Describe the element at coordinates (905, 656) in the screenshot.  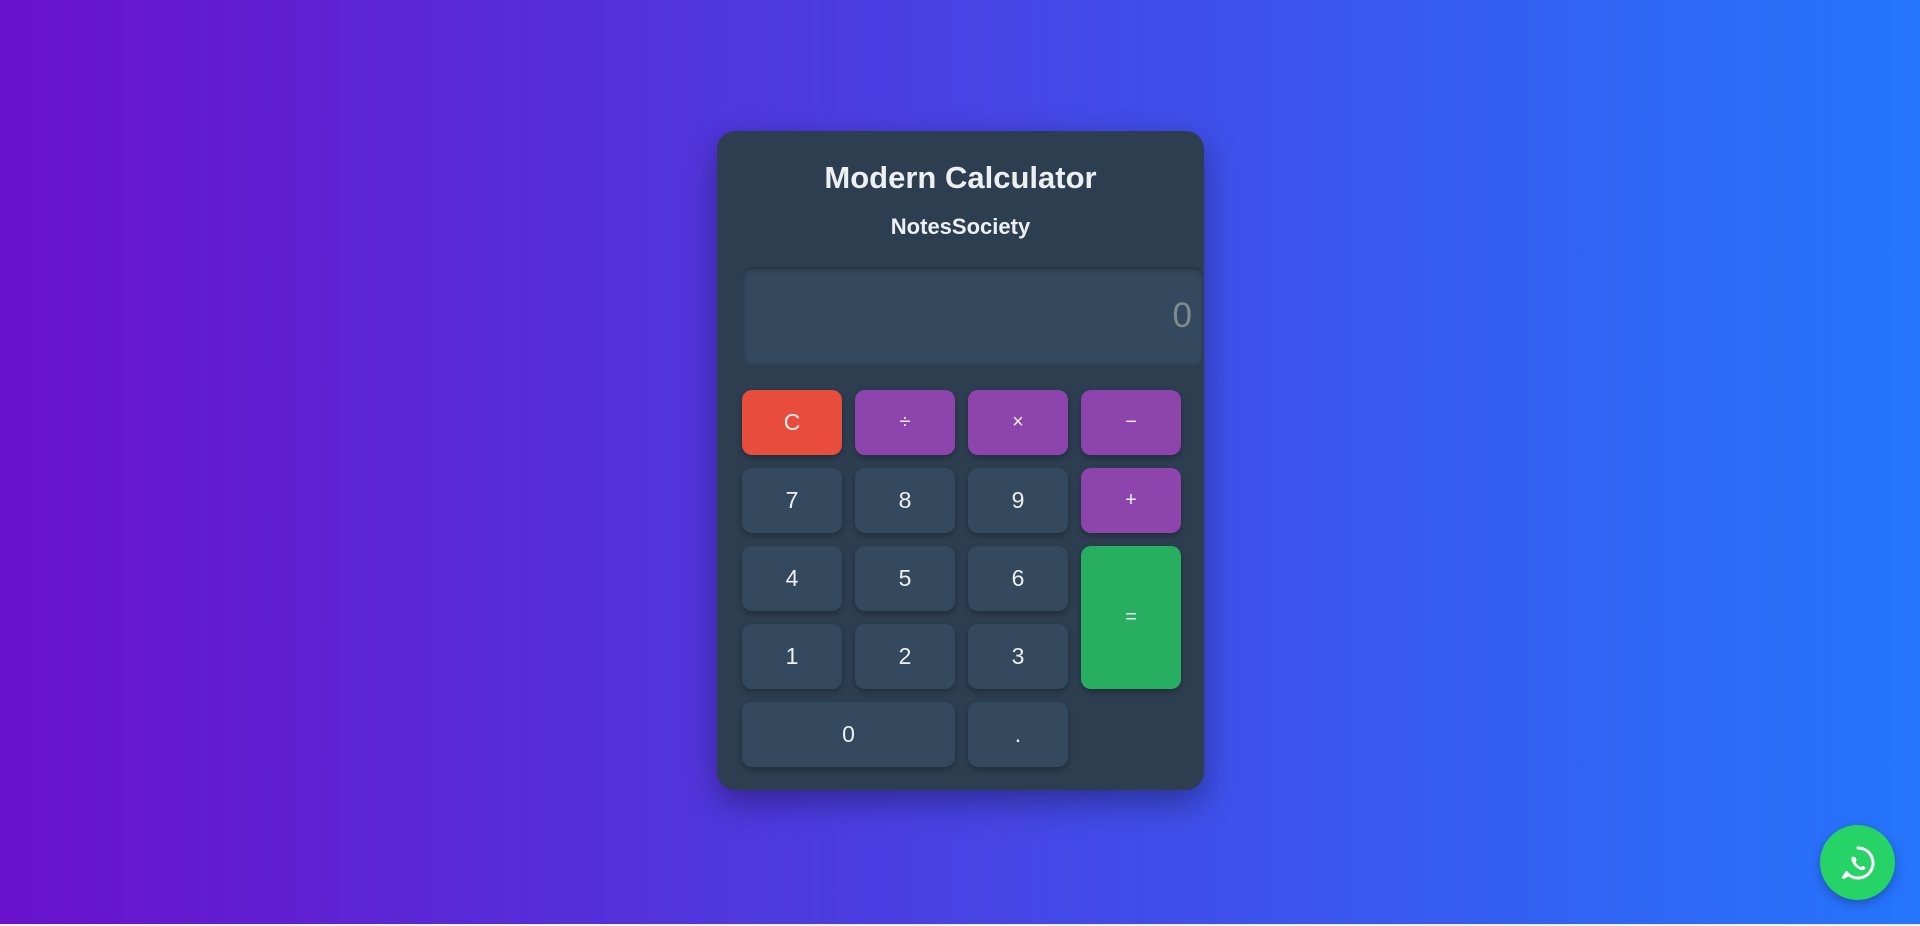
I see `digit-2-button: 2` at that location.